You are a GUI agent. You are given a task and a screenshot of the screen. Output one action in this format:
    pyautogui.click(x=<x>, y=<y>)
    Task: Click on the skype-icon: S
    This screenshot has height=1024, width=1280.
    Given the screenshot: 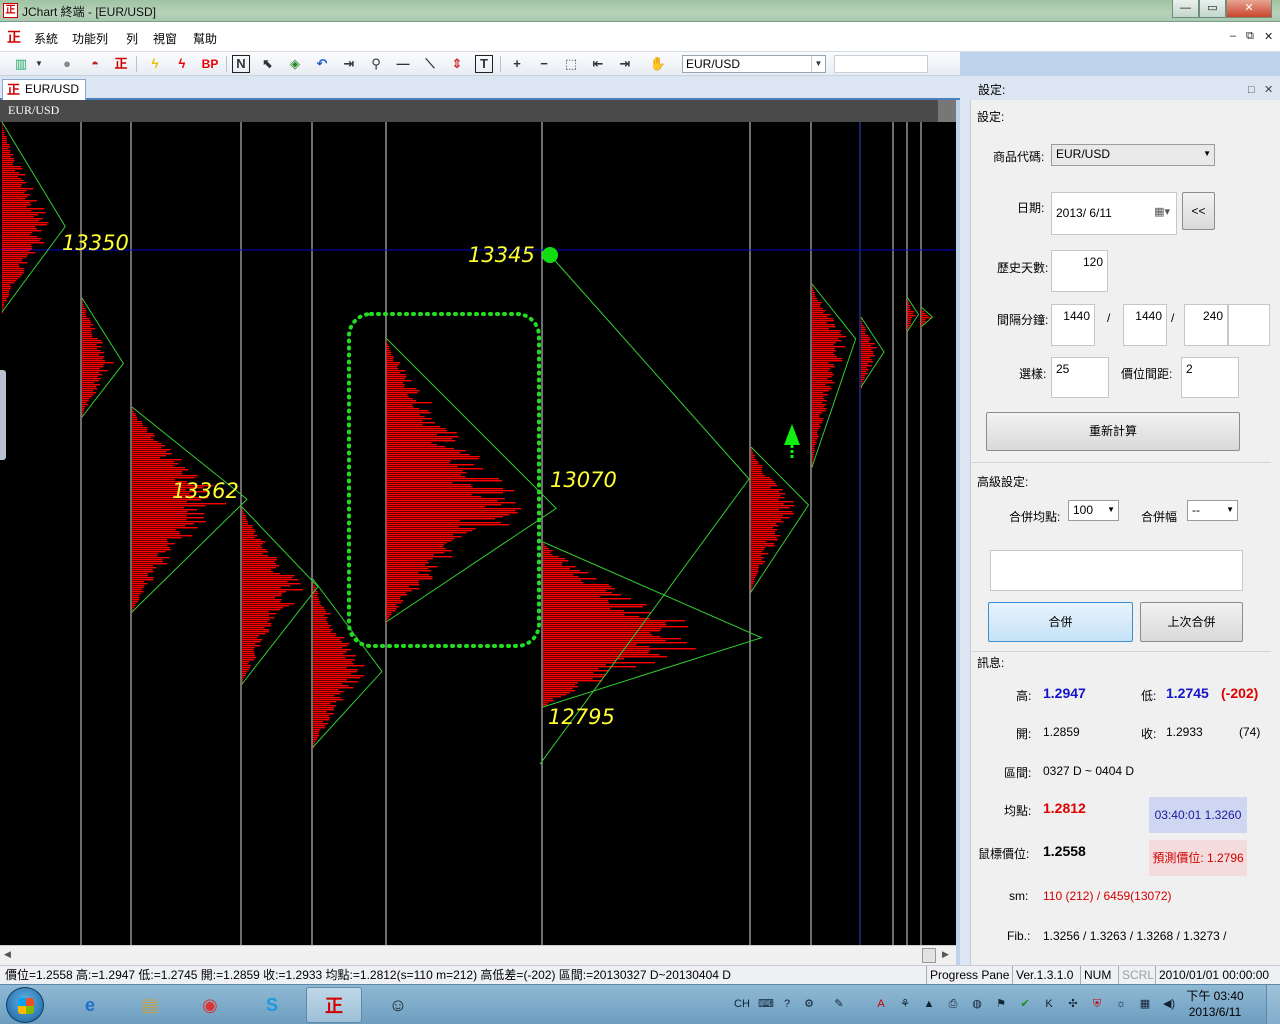 What is the action you would take?
    pyautogui.click(x=272, y=1005)
    